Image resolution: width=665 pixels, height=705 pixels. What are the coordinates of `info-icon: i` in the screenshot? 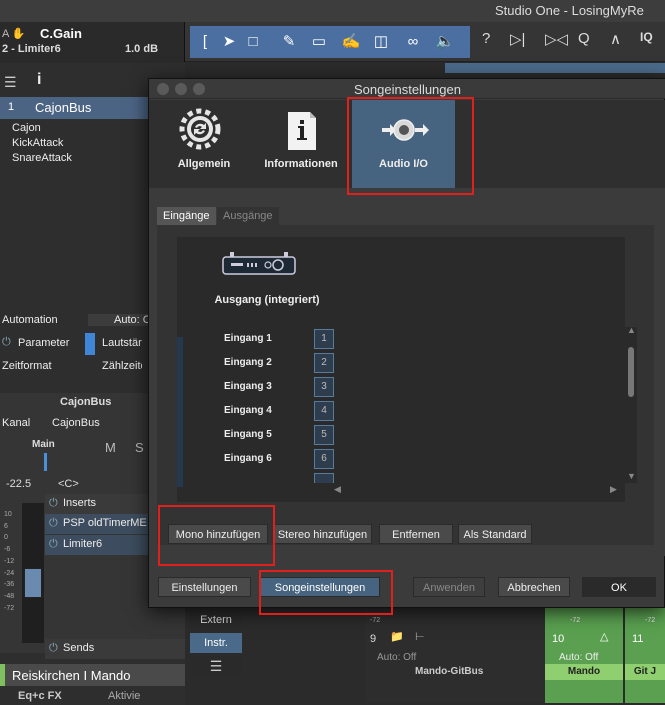 It's located at (39, 80).